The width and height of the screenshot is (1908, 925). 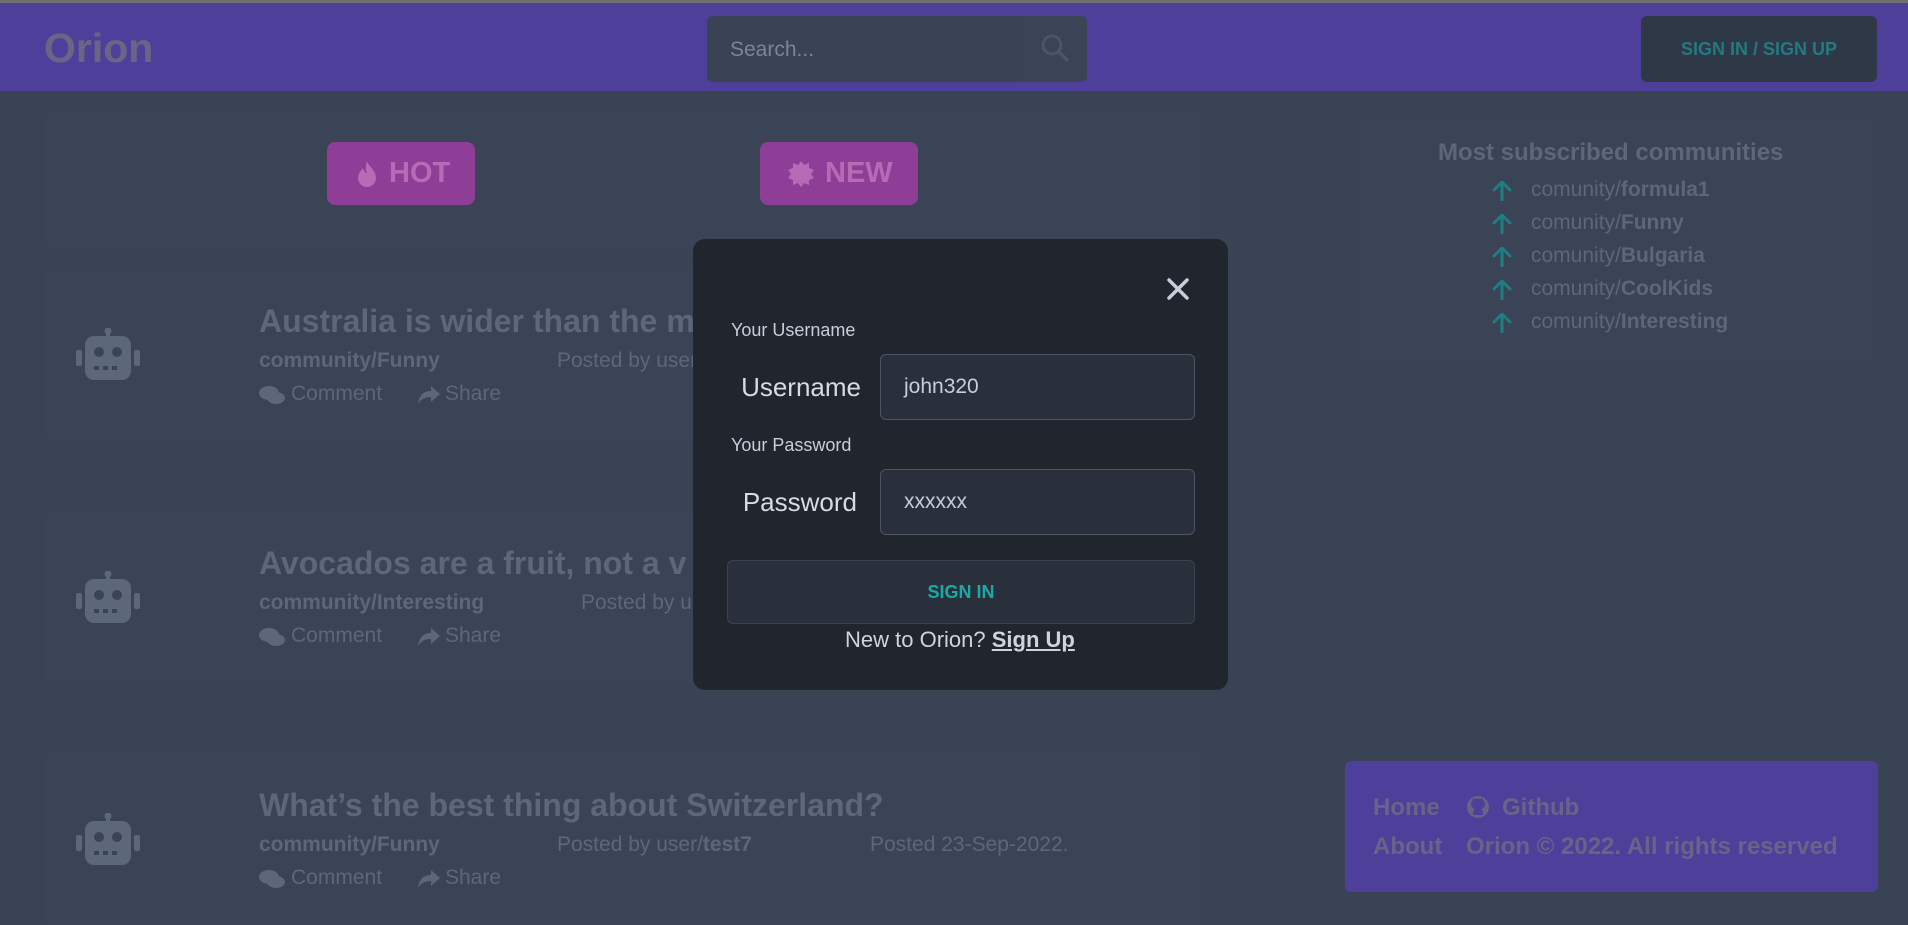 What do you see at coordinates (98, 48) in the screenshot?
I see `brand-logo: Orion` at bounding box center [98, 48].